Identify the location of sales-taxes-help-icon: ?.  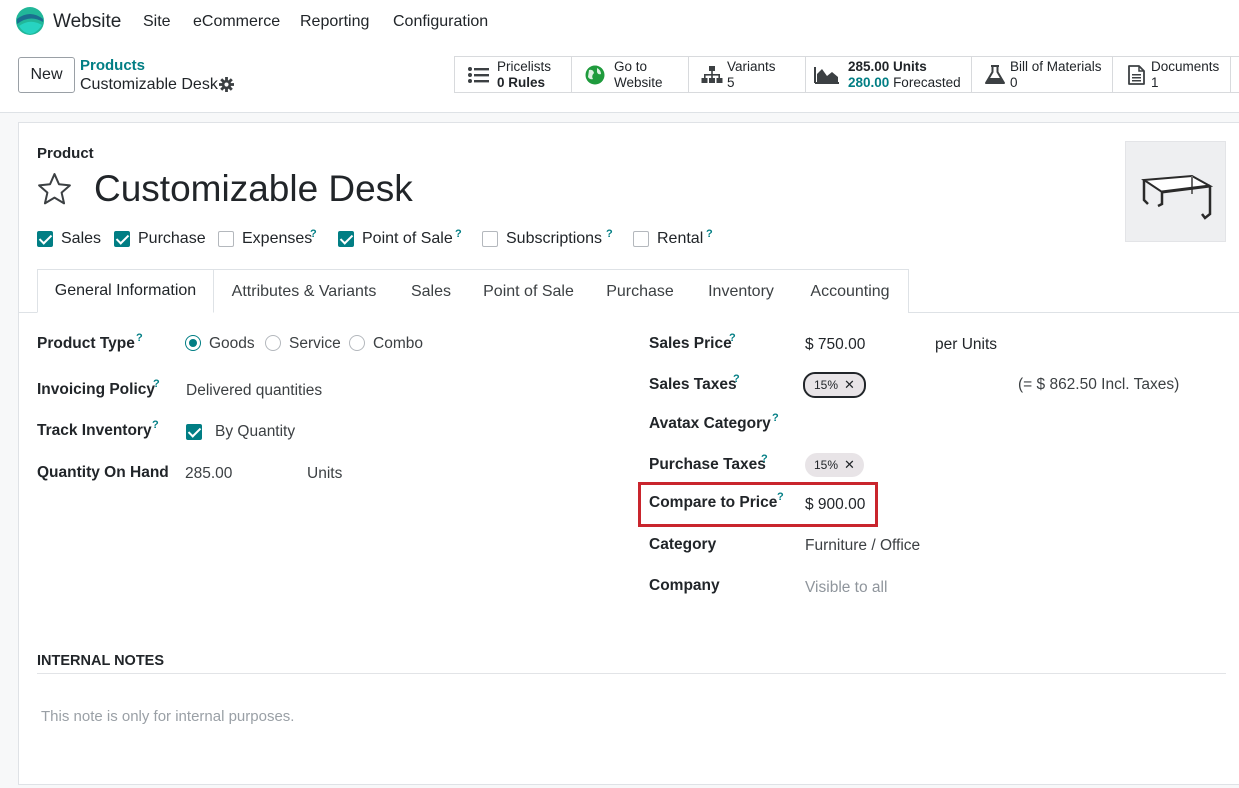
(736, 379).